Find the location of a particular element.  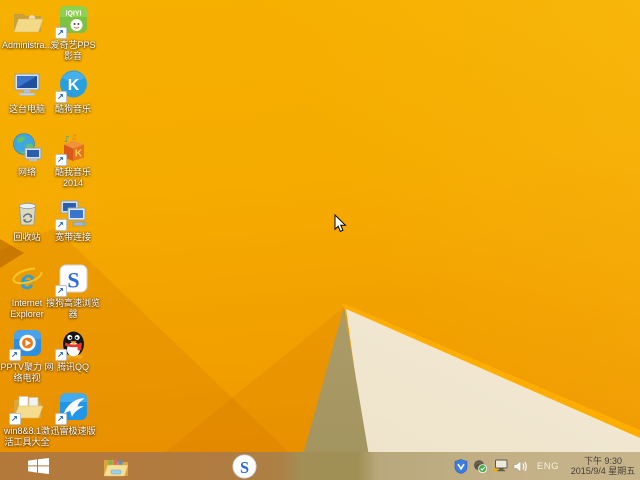

desktop-icon-thunder: ↗ 迅雷极速版 is located at coordinates (73, 414).